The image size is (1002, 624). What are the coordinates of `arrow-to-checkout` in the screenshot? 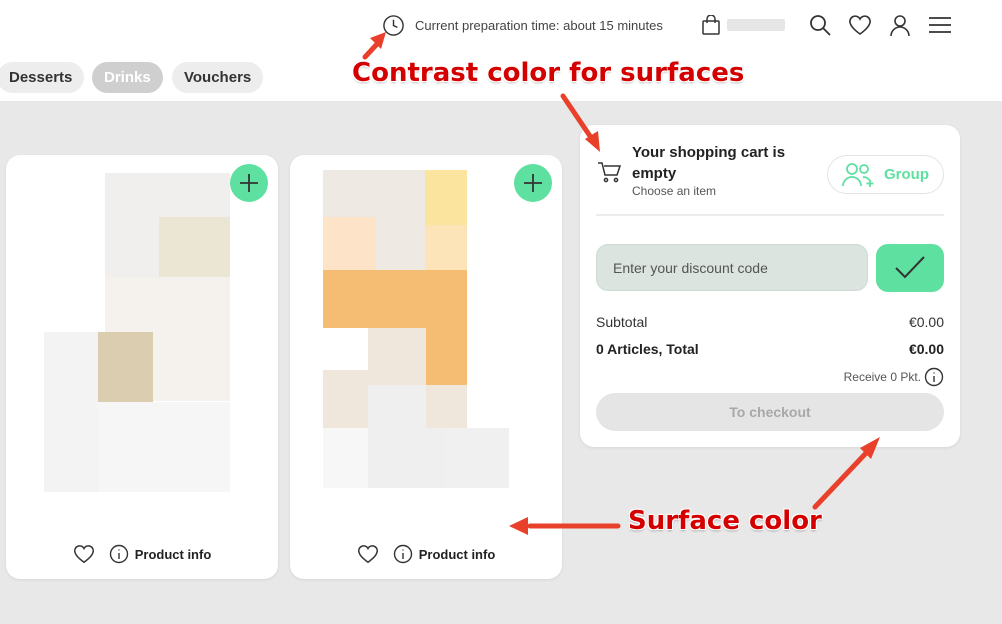 It's located at (841, 479).